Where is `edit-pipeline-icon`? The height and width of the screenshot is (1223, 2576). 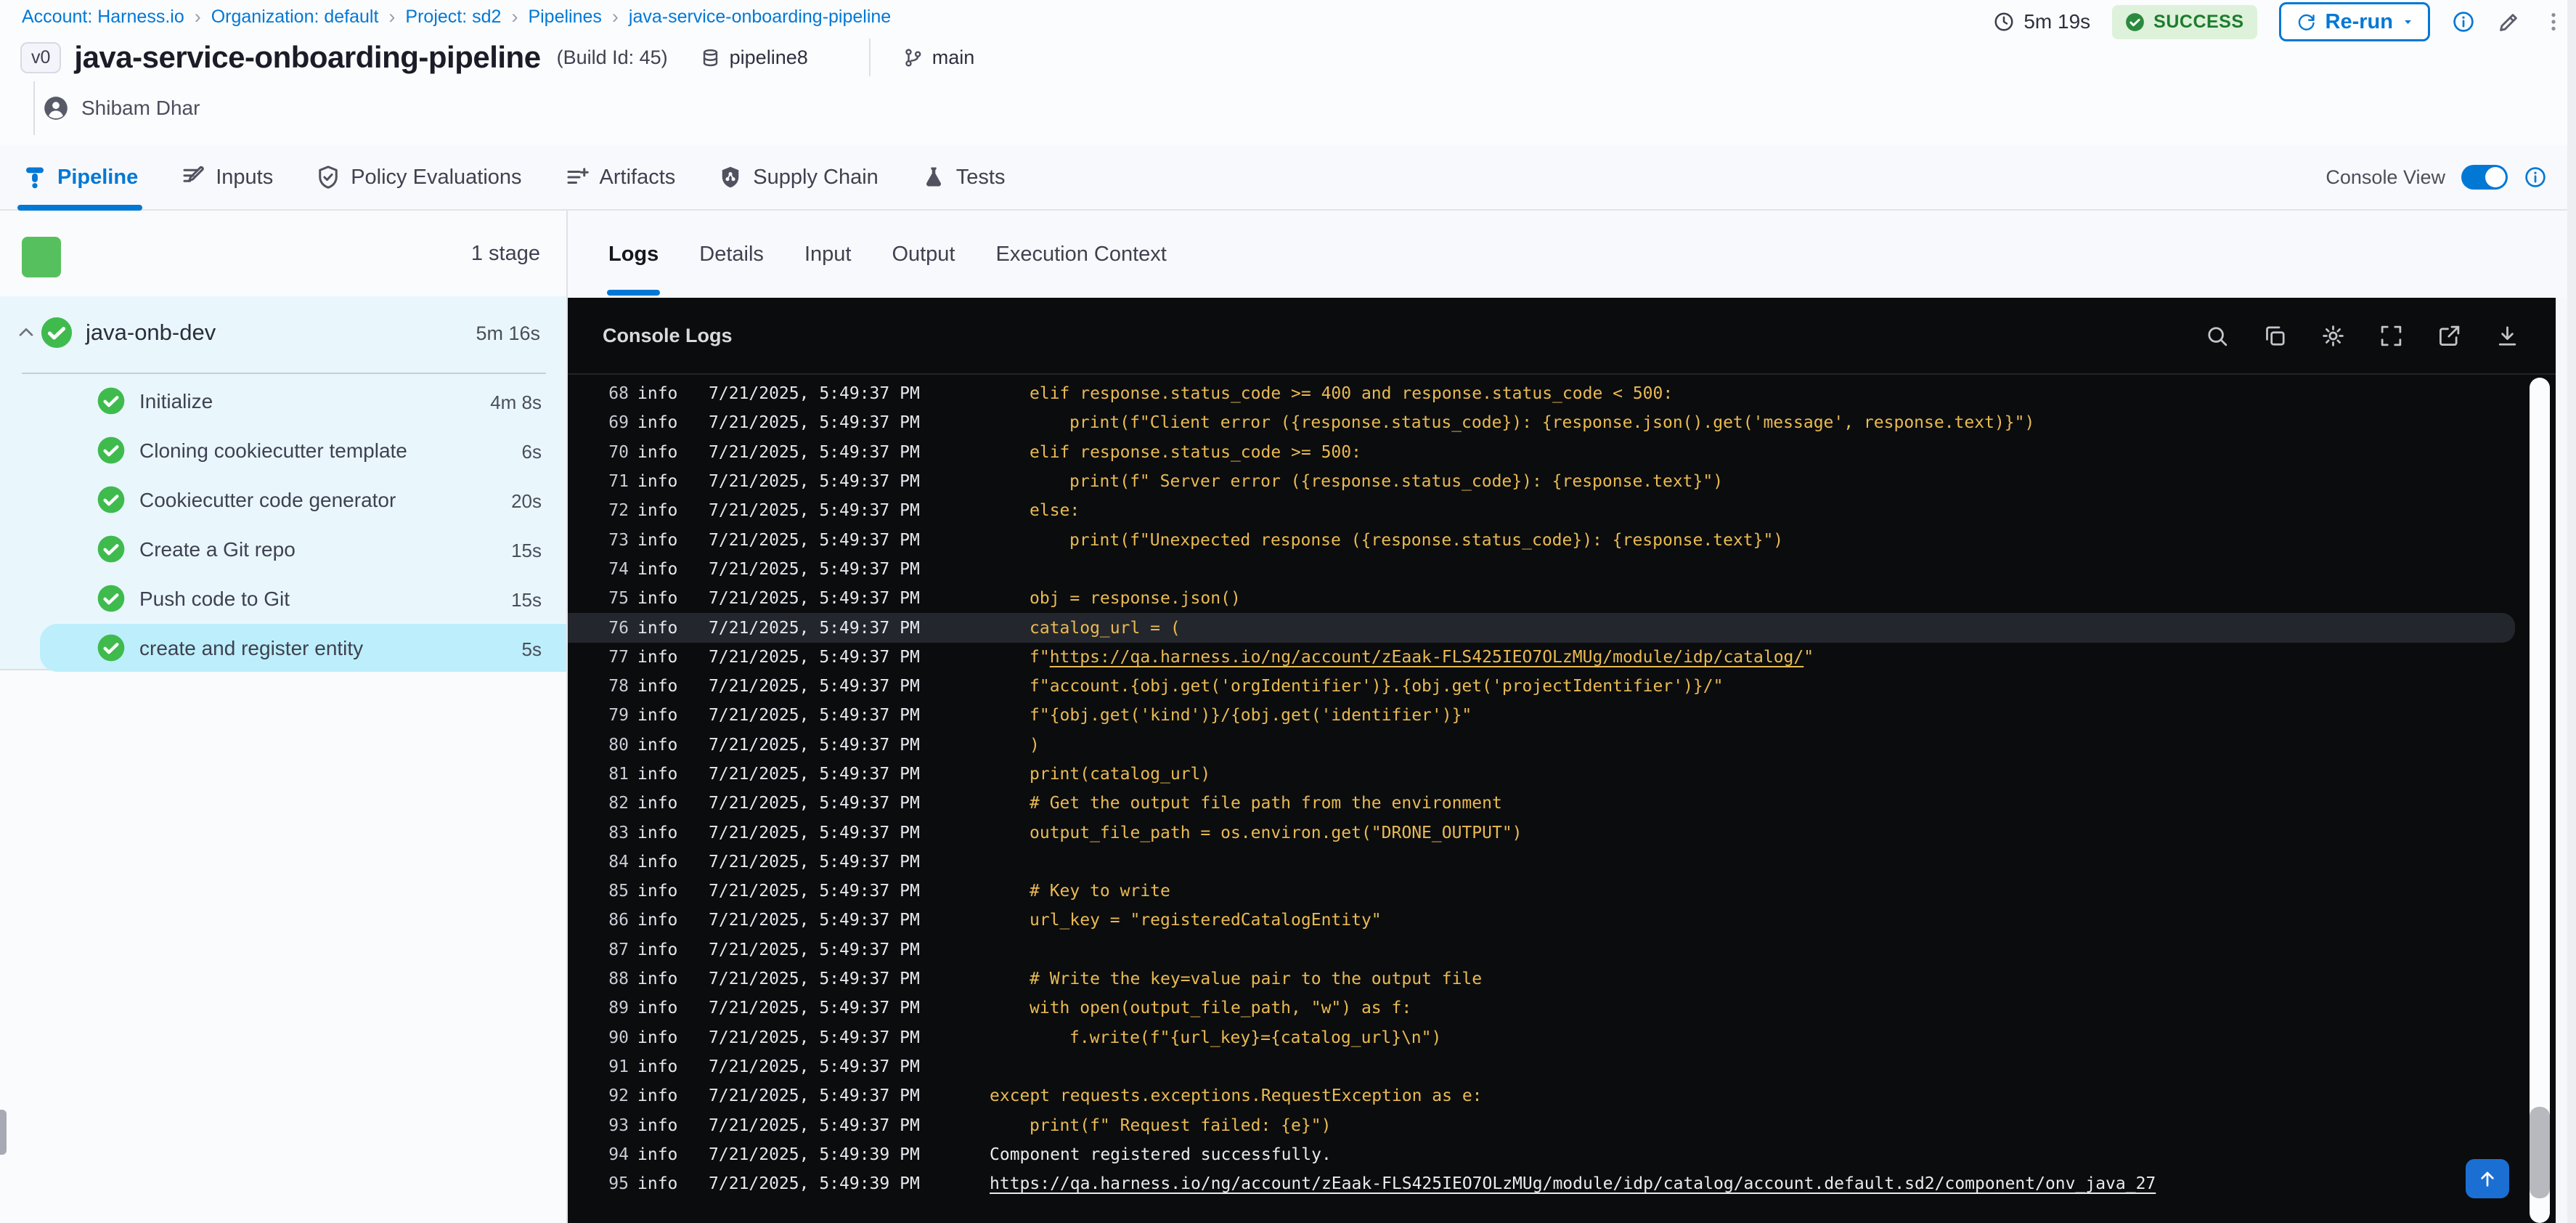 edit-pipeline-icon is located at coordinates (2509, 22).